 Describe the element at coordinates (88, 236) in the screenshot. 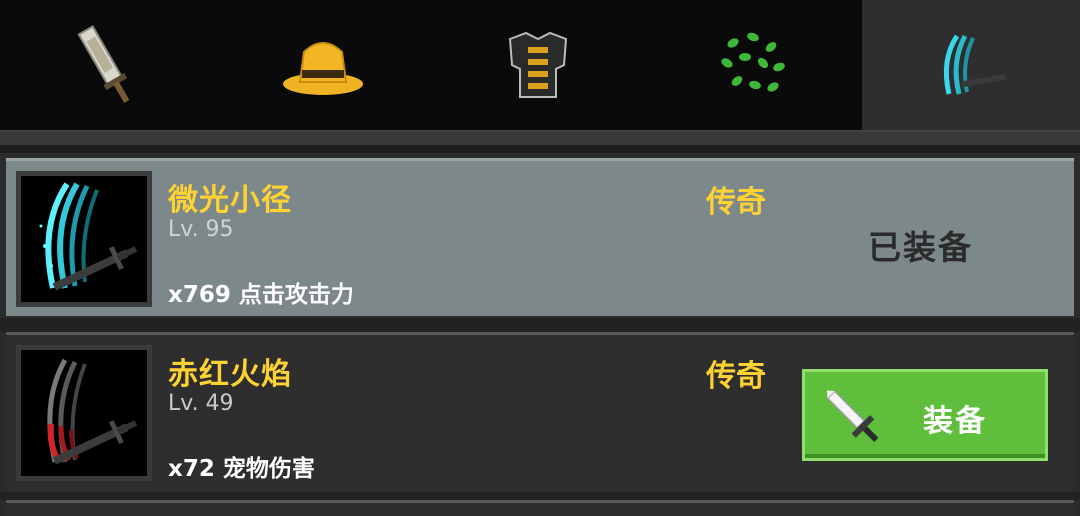

I see `glimmer-trail-icon` at that location.